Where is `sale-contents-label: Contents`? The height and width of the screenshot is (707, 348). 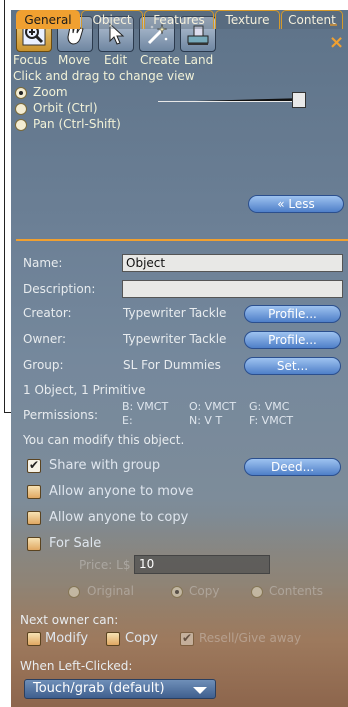
sale-contents-label: Contents is located at coordinates (296, 591).